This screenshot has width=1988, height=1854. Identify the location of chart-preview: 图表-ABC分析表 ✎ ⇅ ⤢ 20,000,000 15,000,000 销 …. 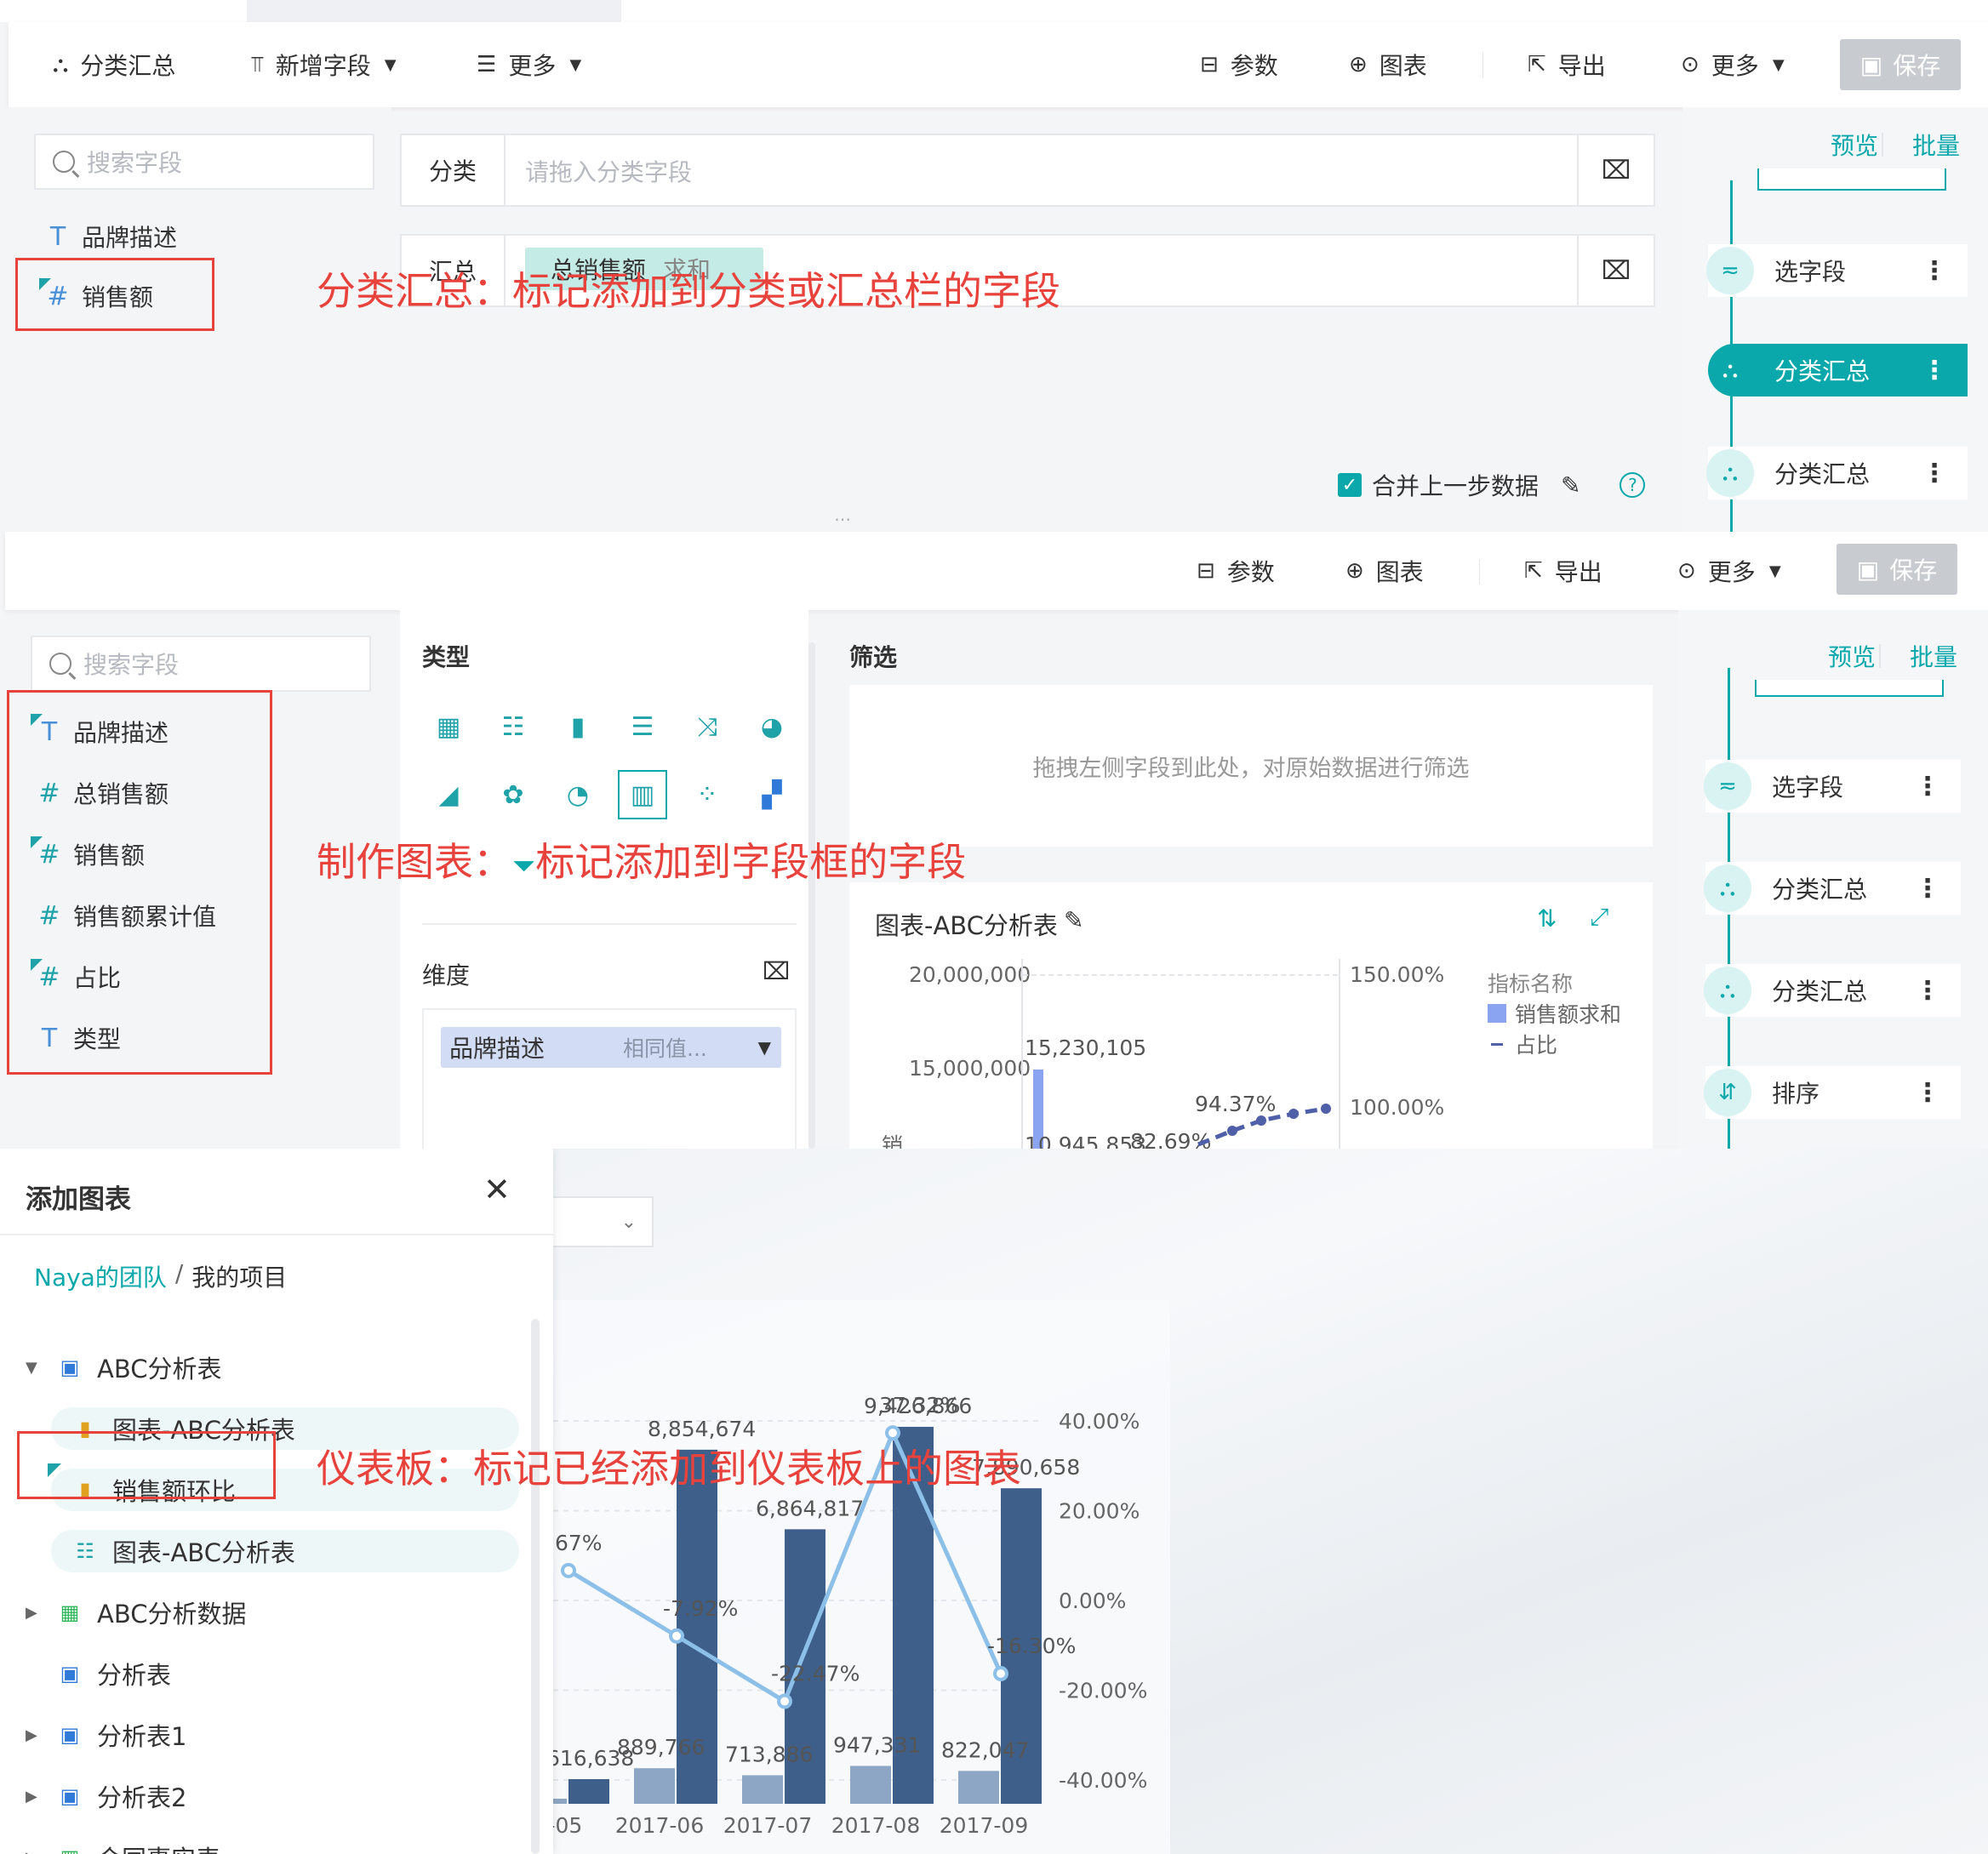
(1251, 1015).